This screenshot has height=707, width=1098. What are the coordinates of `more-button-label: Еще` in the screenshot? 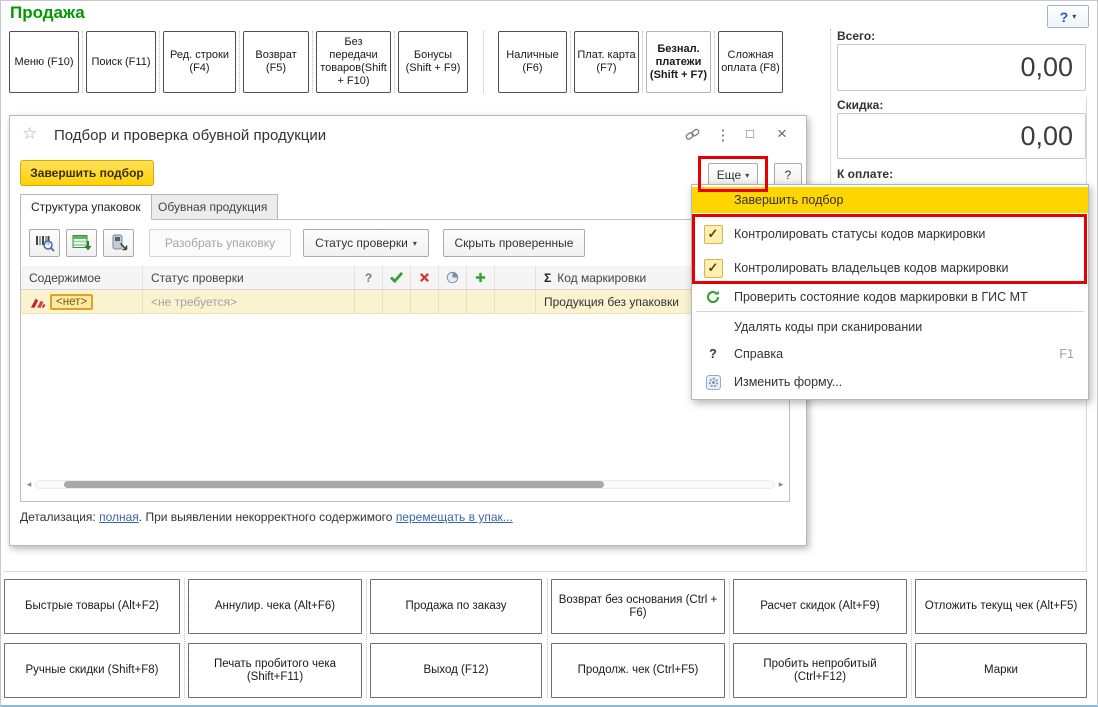 It's located at (729, 175).